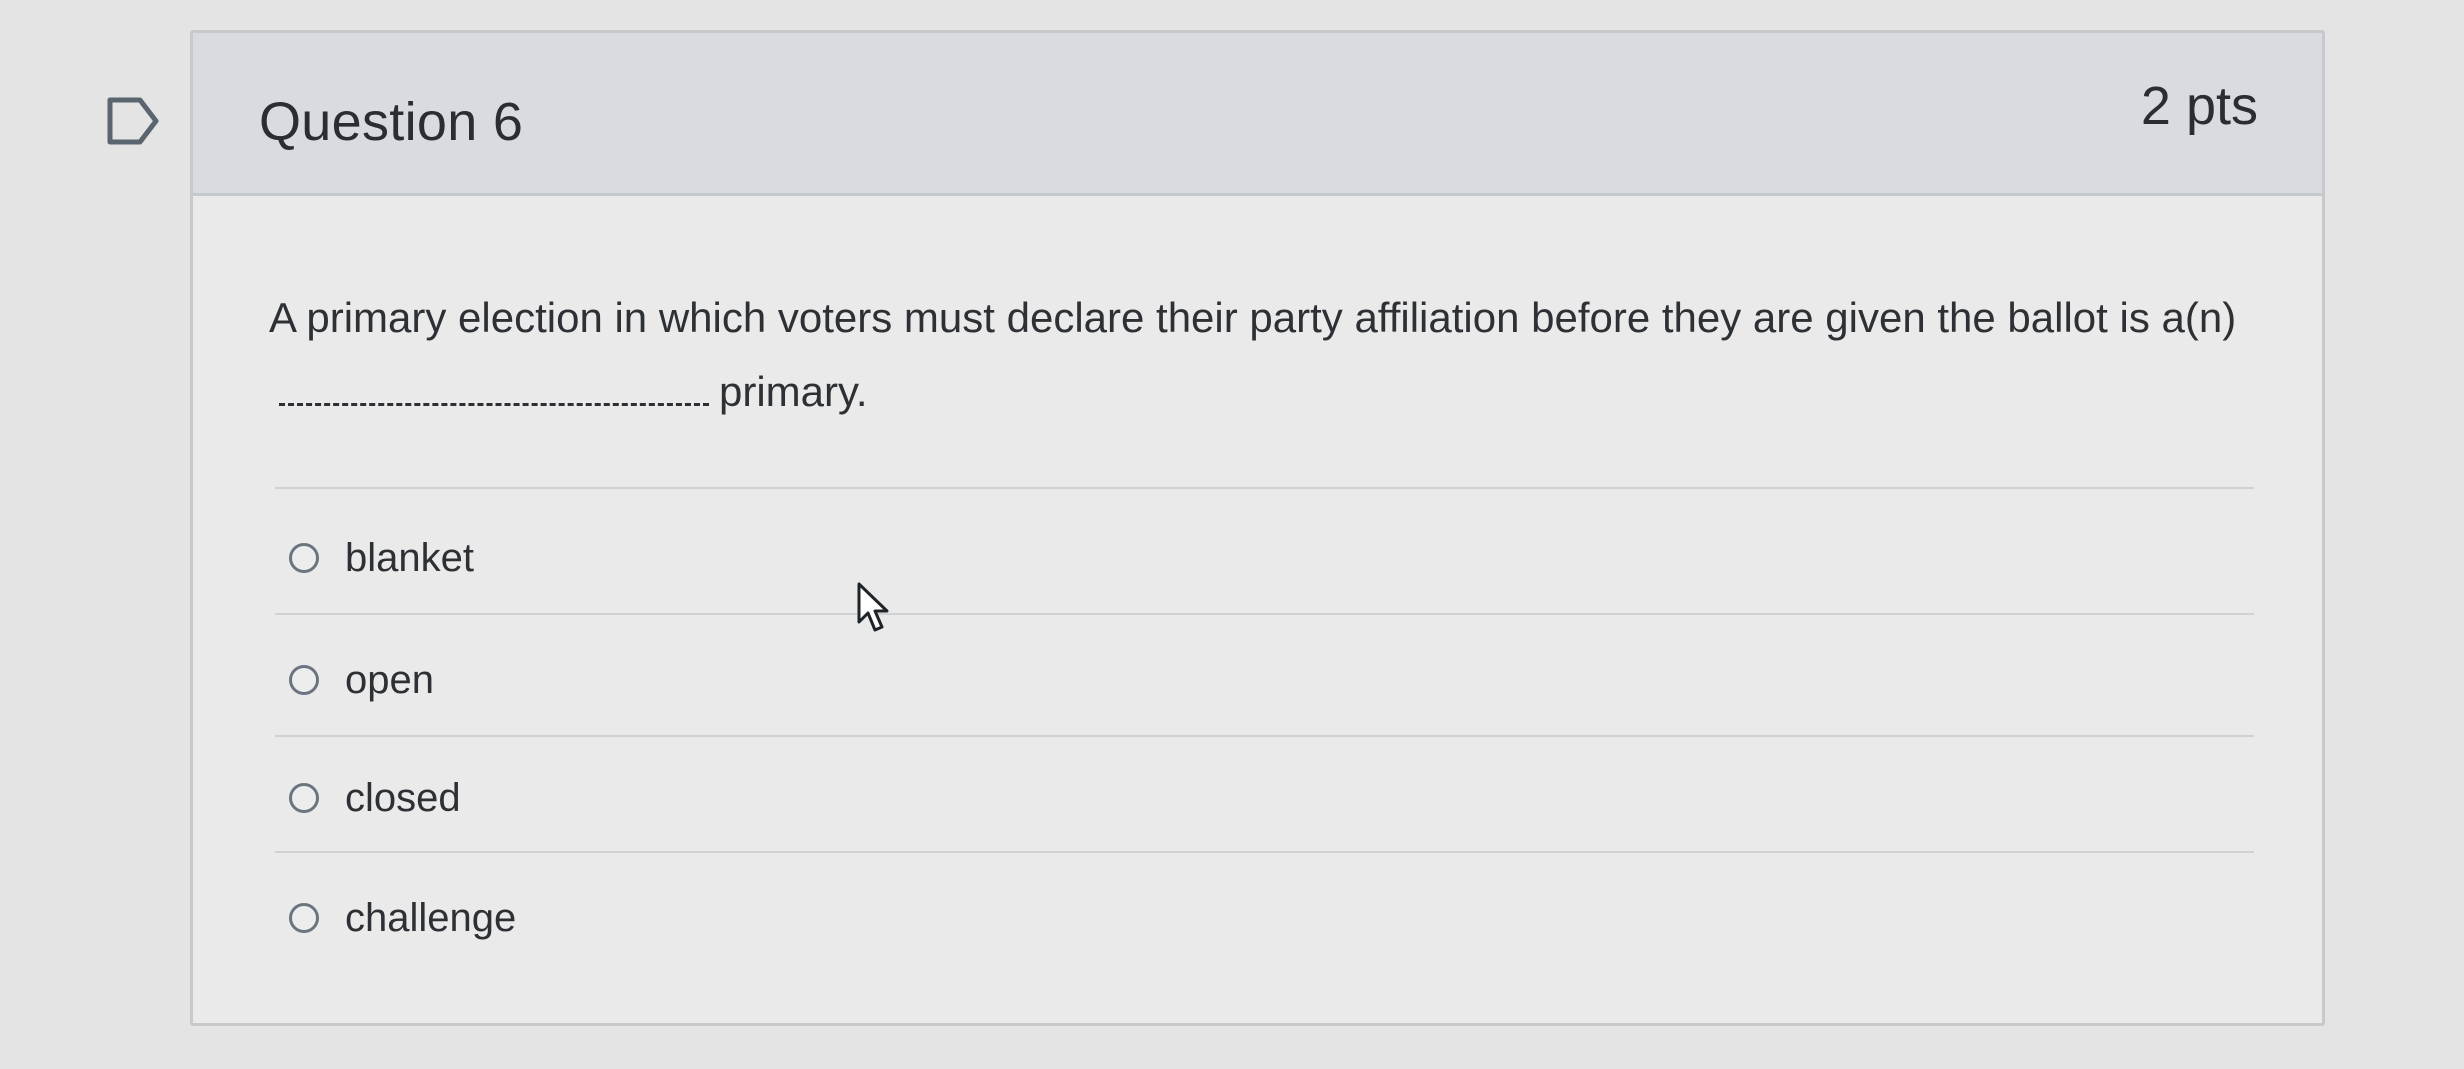  Describe the element at coordinates (793, 391) in the screenshot. I see `question-text-after: primary.` at that location.